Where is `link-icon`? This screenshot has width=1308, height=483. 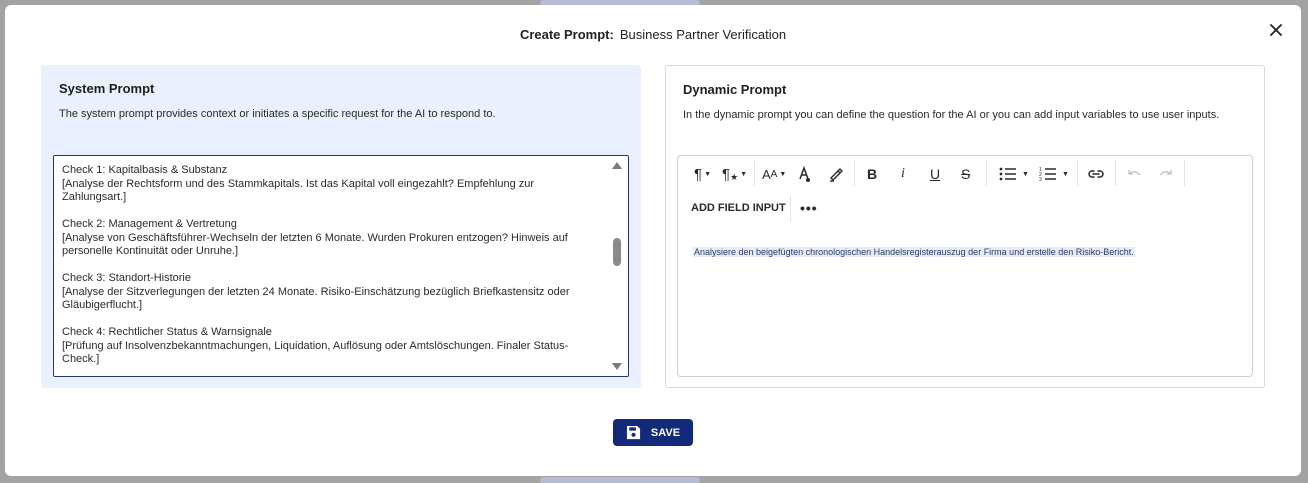 link-icon is located at coordinates (1096, 174).